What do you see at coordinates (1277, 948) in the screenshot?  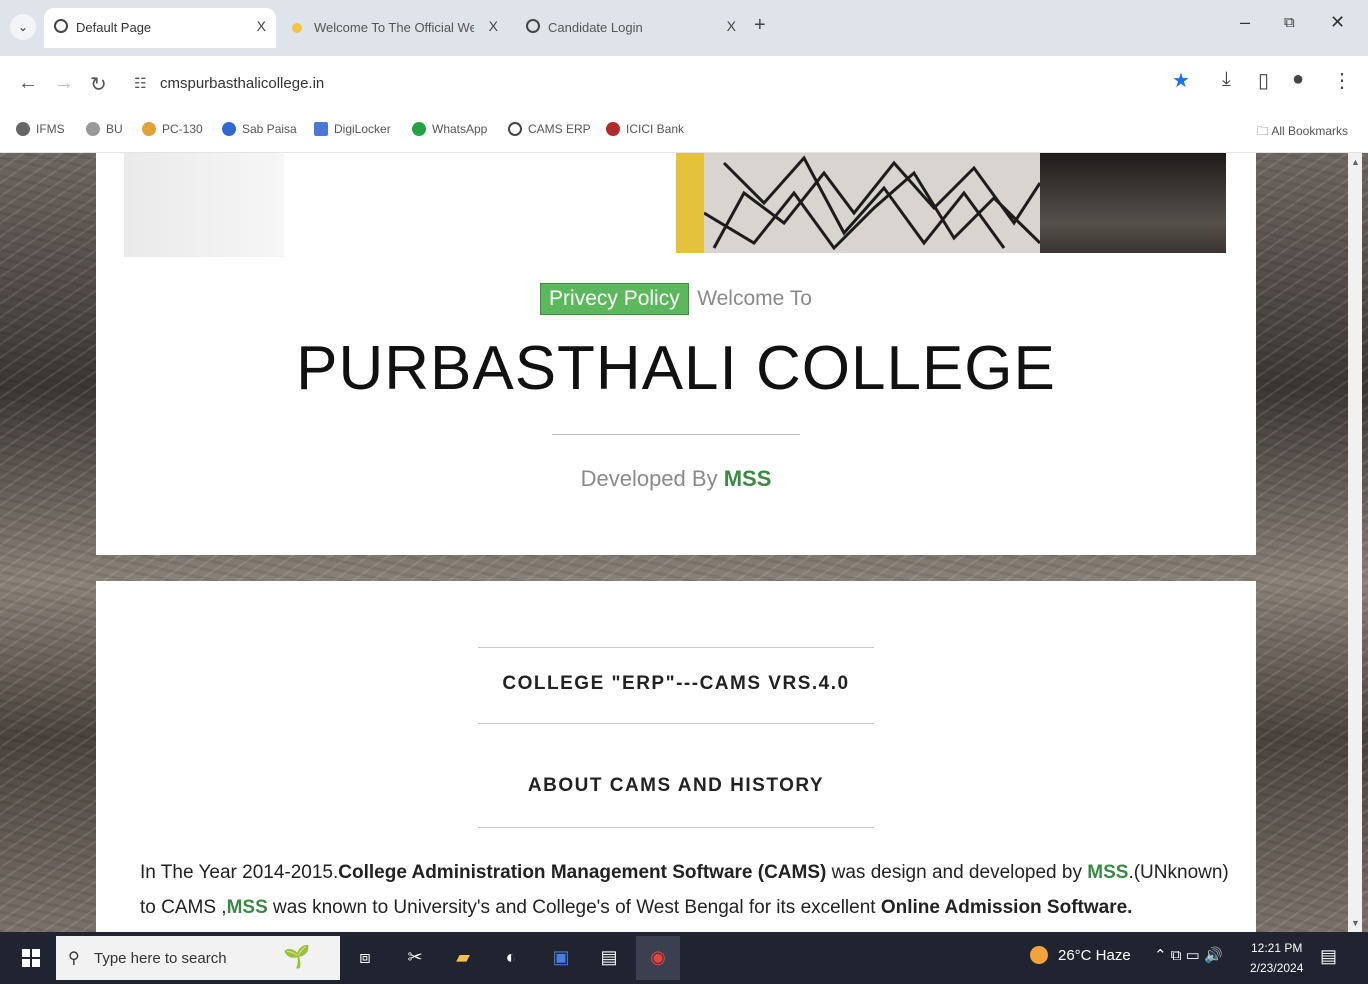 I see `clock-time: 12:21 PM` at bounding box center [1277, 948].